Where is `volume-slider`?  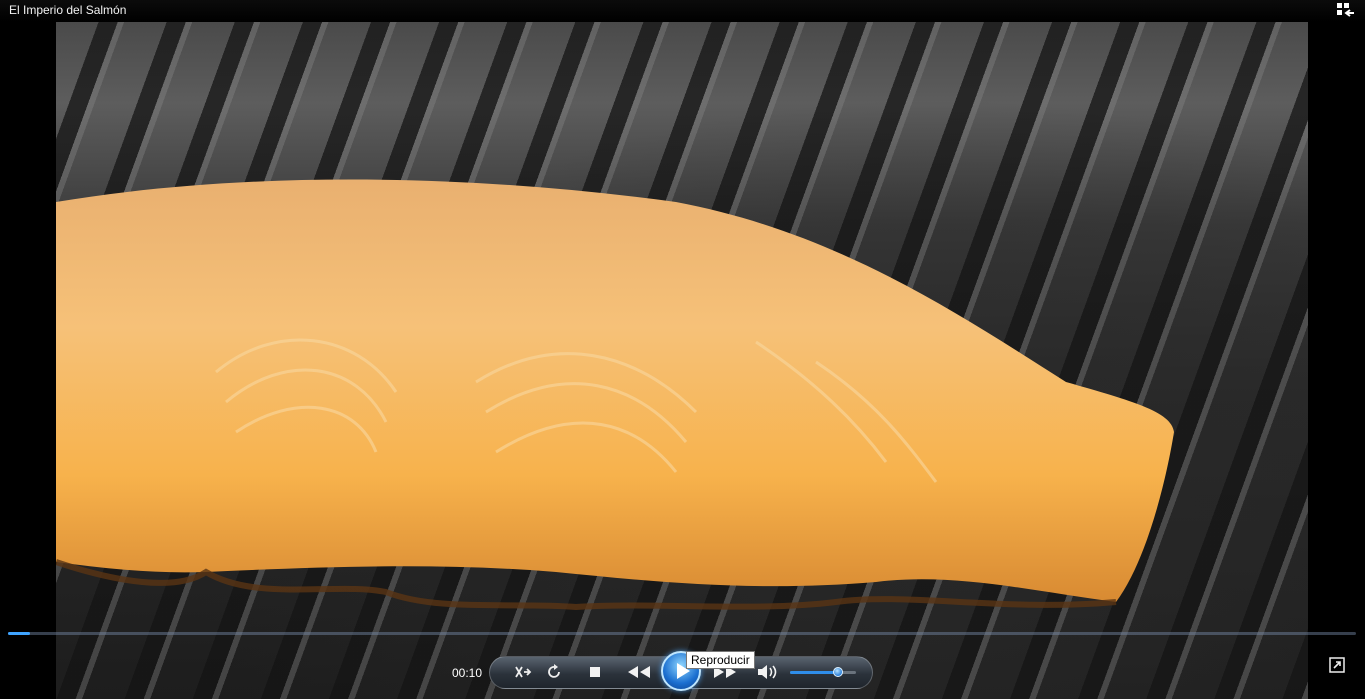 volume-slider is located at coordinates (823, 672).